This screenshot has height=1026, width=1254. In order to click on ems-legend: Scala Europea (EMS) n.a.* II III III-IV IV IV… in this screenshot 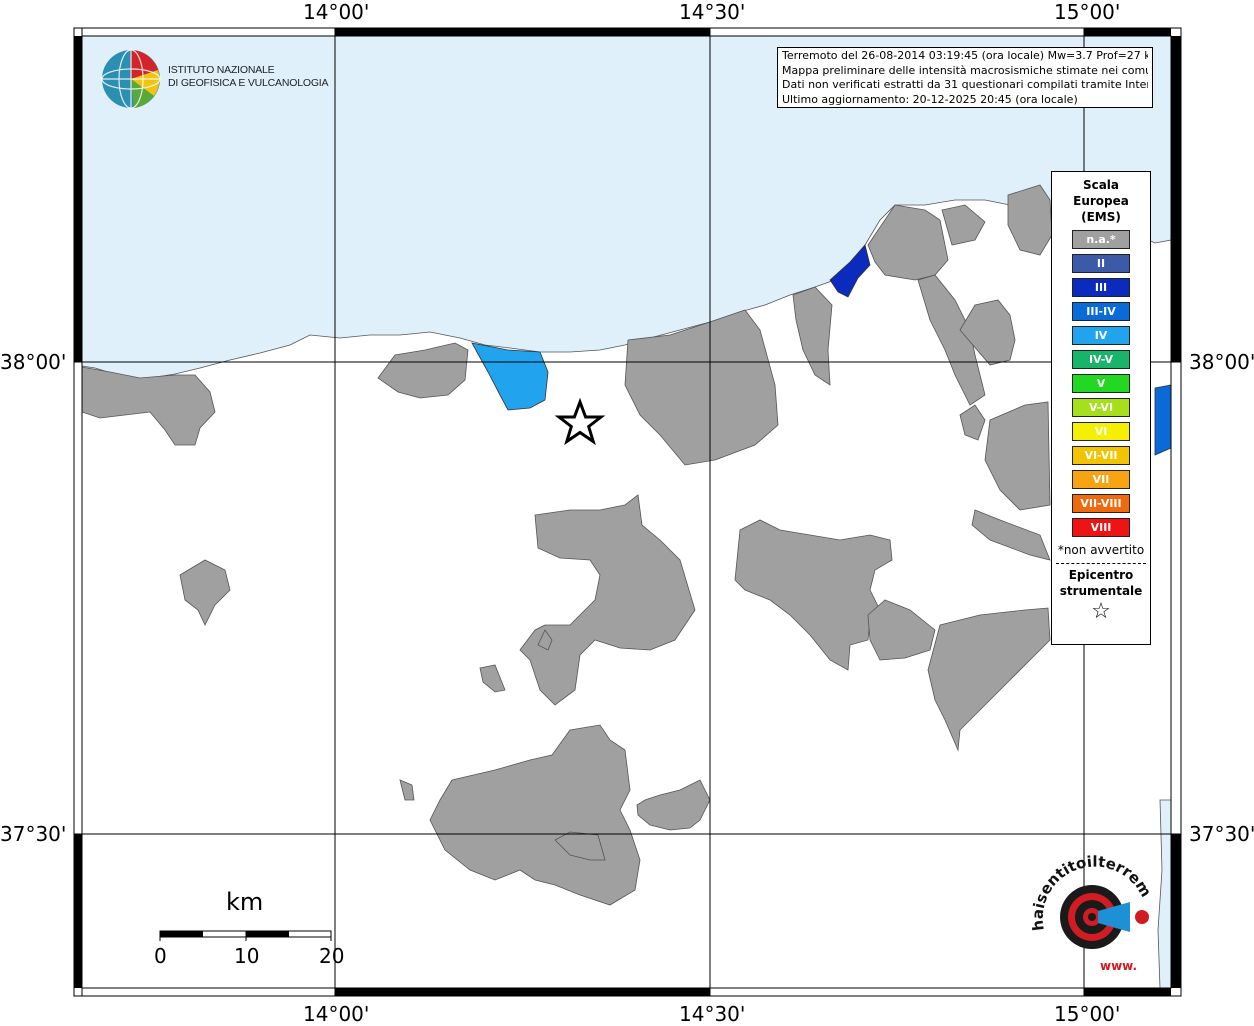, I will do `click(1101, 408)`.